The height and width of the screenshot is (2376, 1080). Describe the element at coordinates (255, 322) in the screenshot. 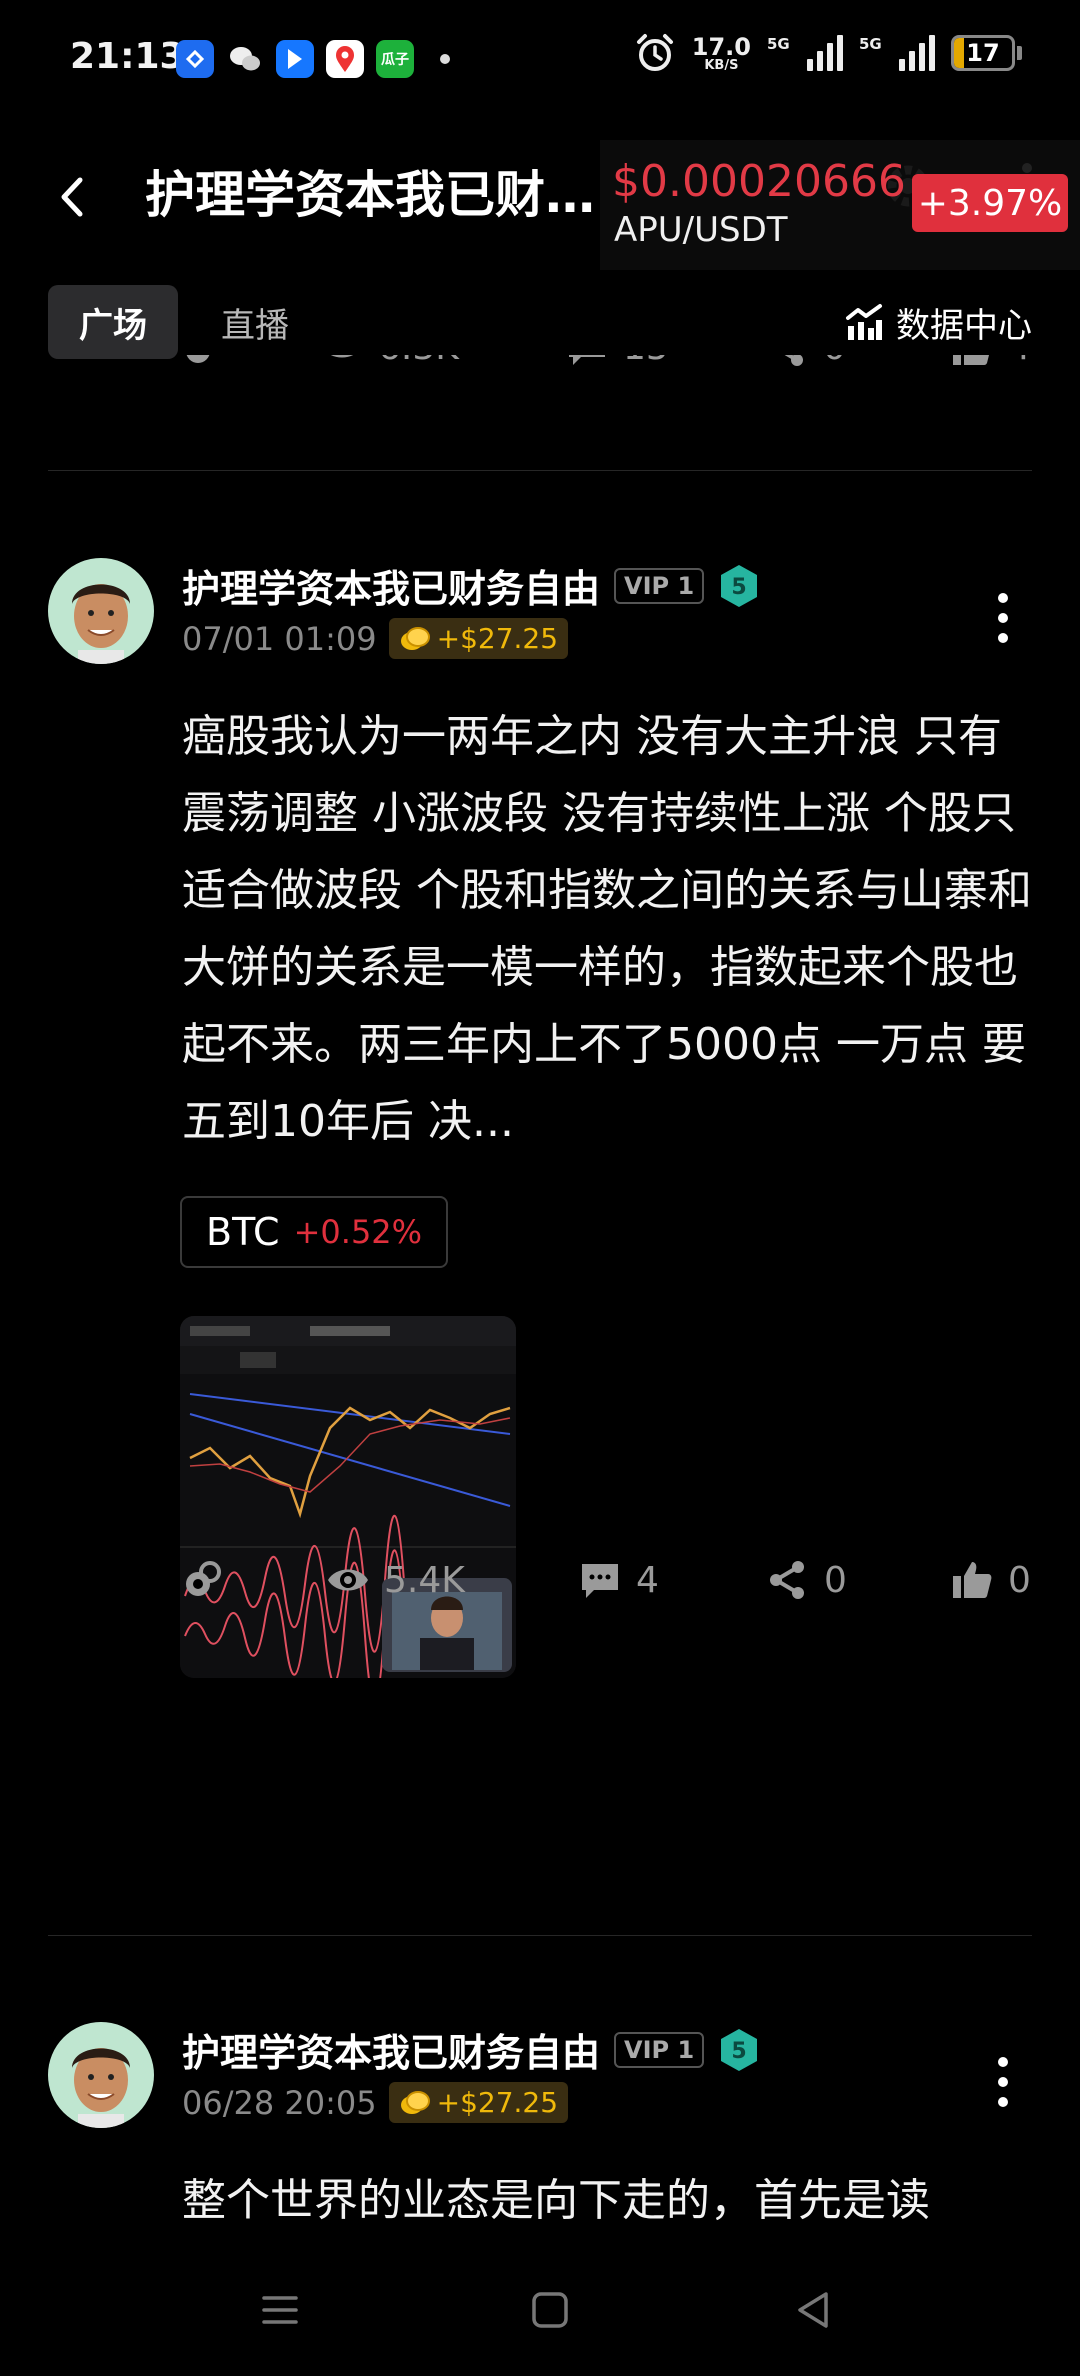

I see `tab-live: 直播` at that location.